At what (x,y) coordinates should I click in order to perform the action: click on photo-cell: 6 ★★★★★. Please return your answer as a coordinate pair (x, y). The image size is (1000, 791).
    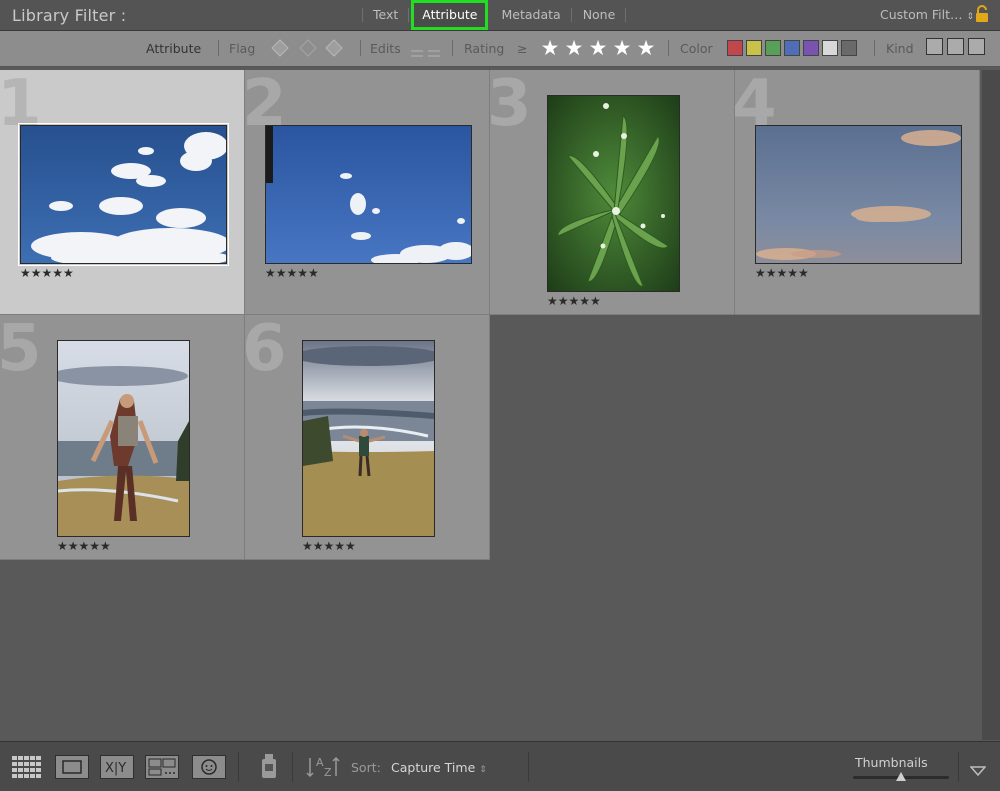
    Looking at the image, I should click on (367, 437).